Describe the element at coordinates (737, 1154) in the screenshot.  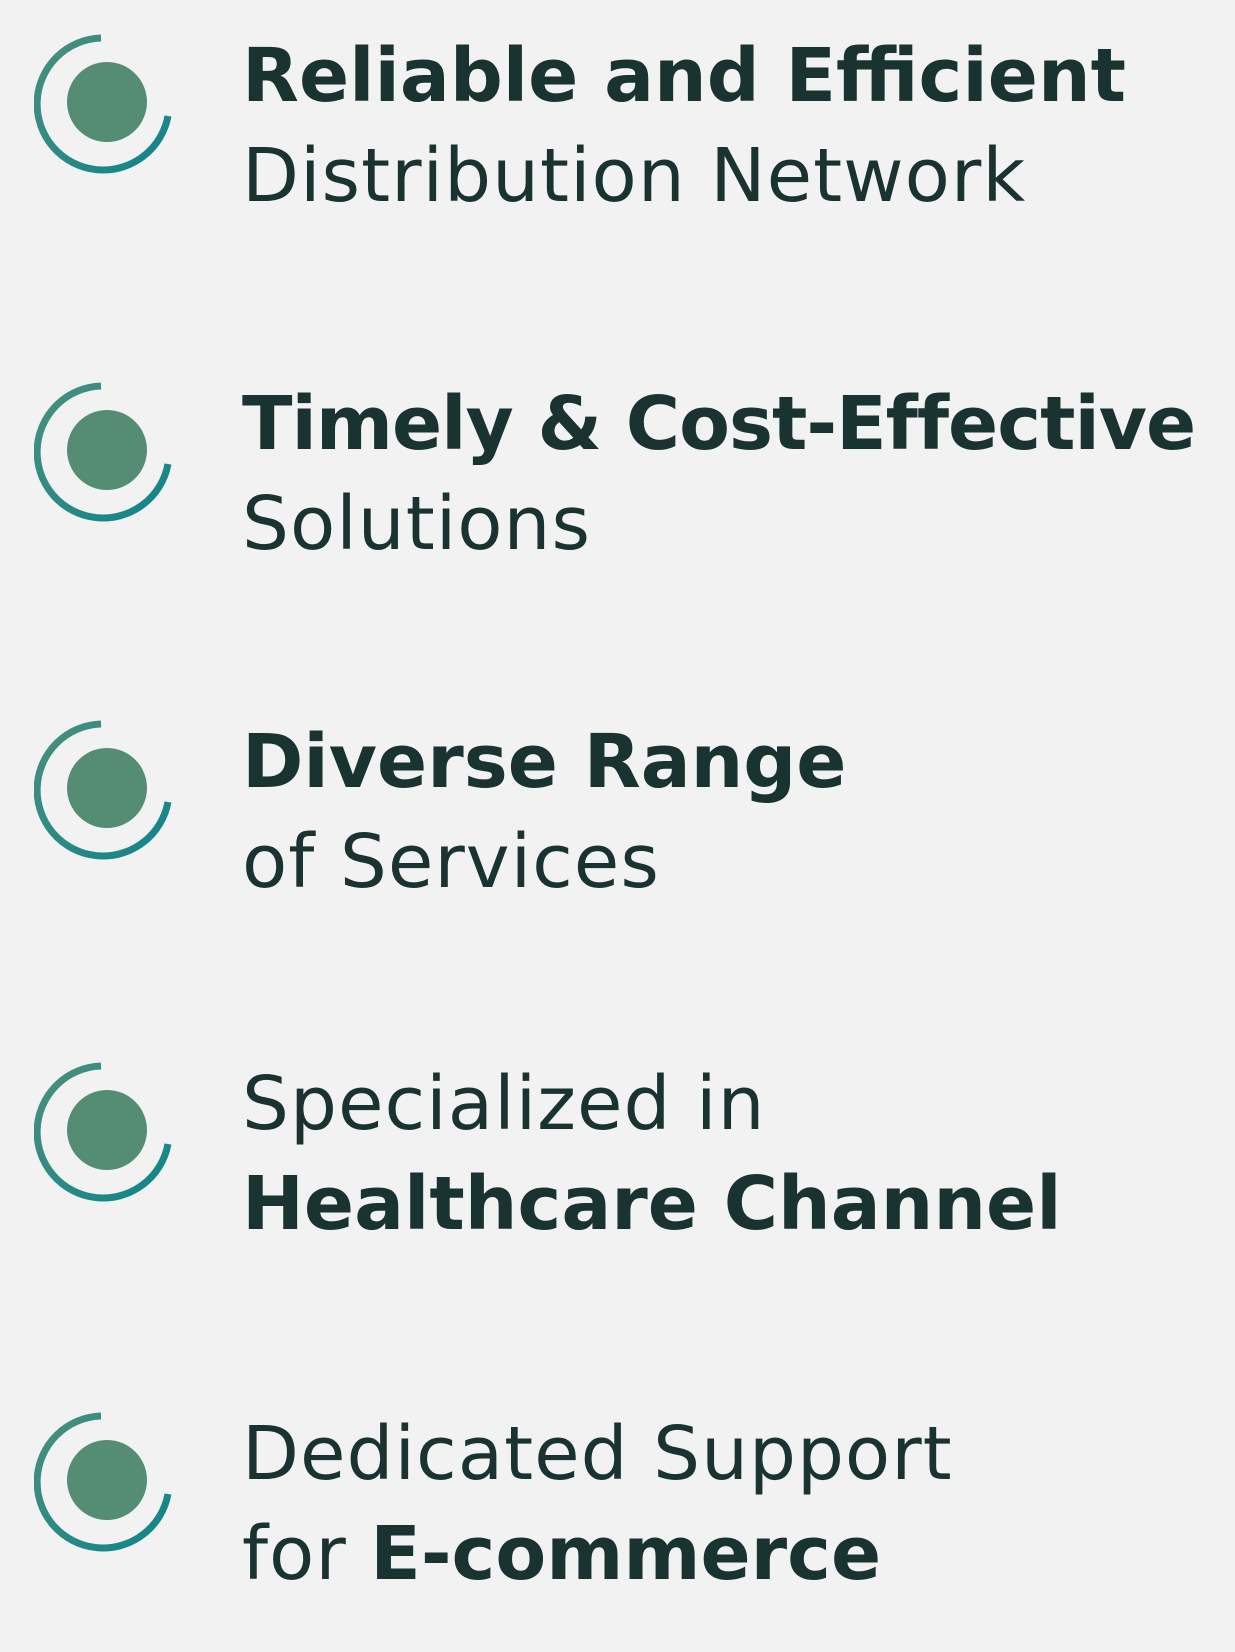
I see `feature-text: Specialized in Healthcare Channel` at that location.